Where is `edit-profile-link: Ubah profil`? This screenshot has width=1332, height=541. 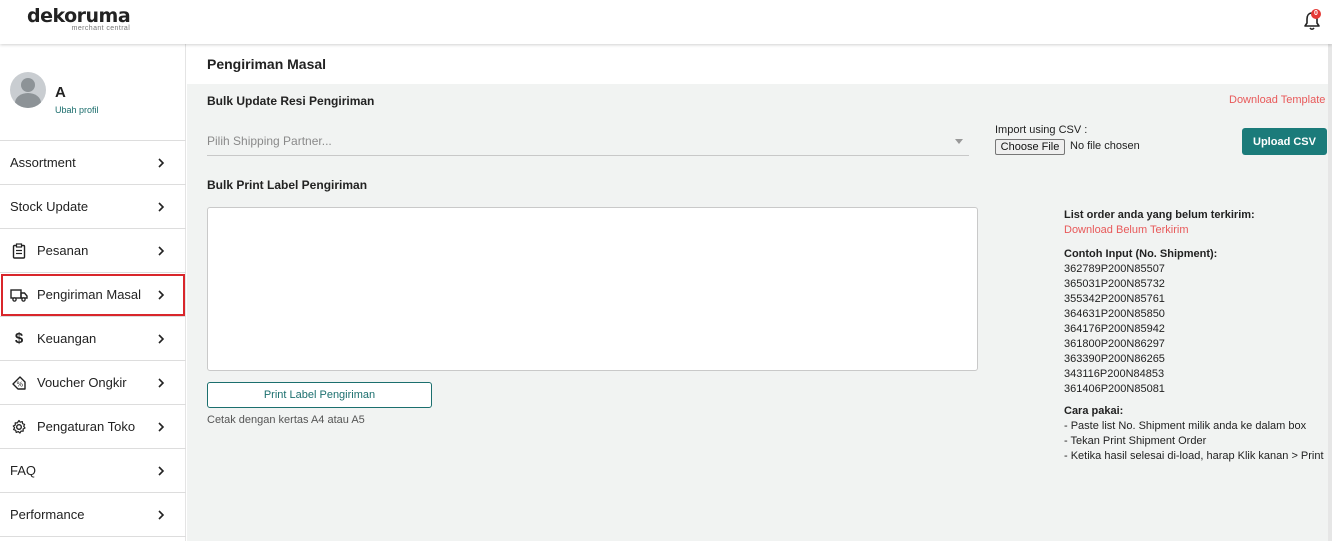 edit-profile-link: Ubah profil is located at coordinates (77, 110).